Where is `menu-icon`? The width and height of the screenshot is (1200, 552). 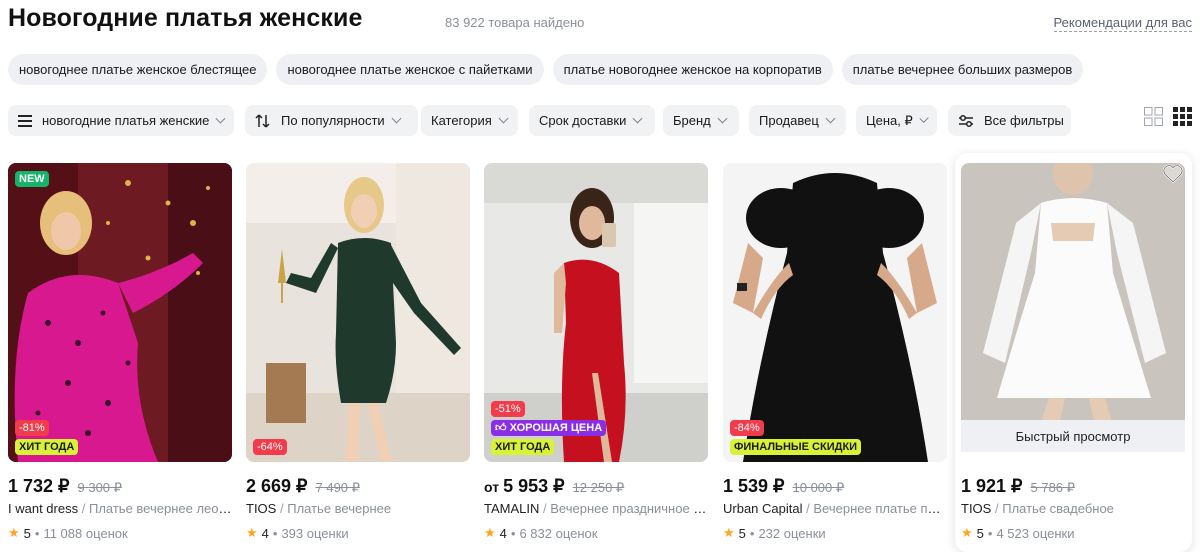
menu-icon is located at coordinates (25, 120).